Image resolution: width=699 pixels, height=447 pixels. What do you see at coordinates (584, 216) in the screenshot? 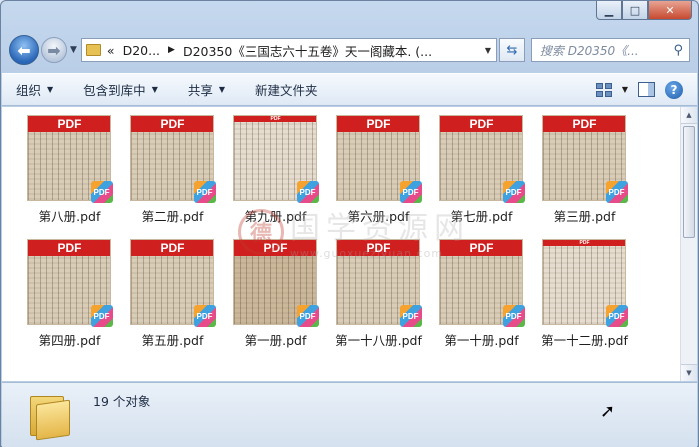
I see `file-name: 第三册.pdf` at bounding box center [584, 216].